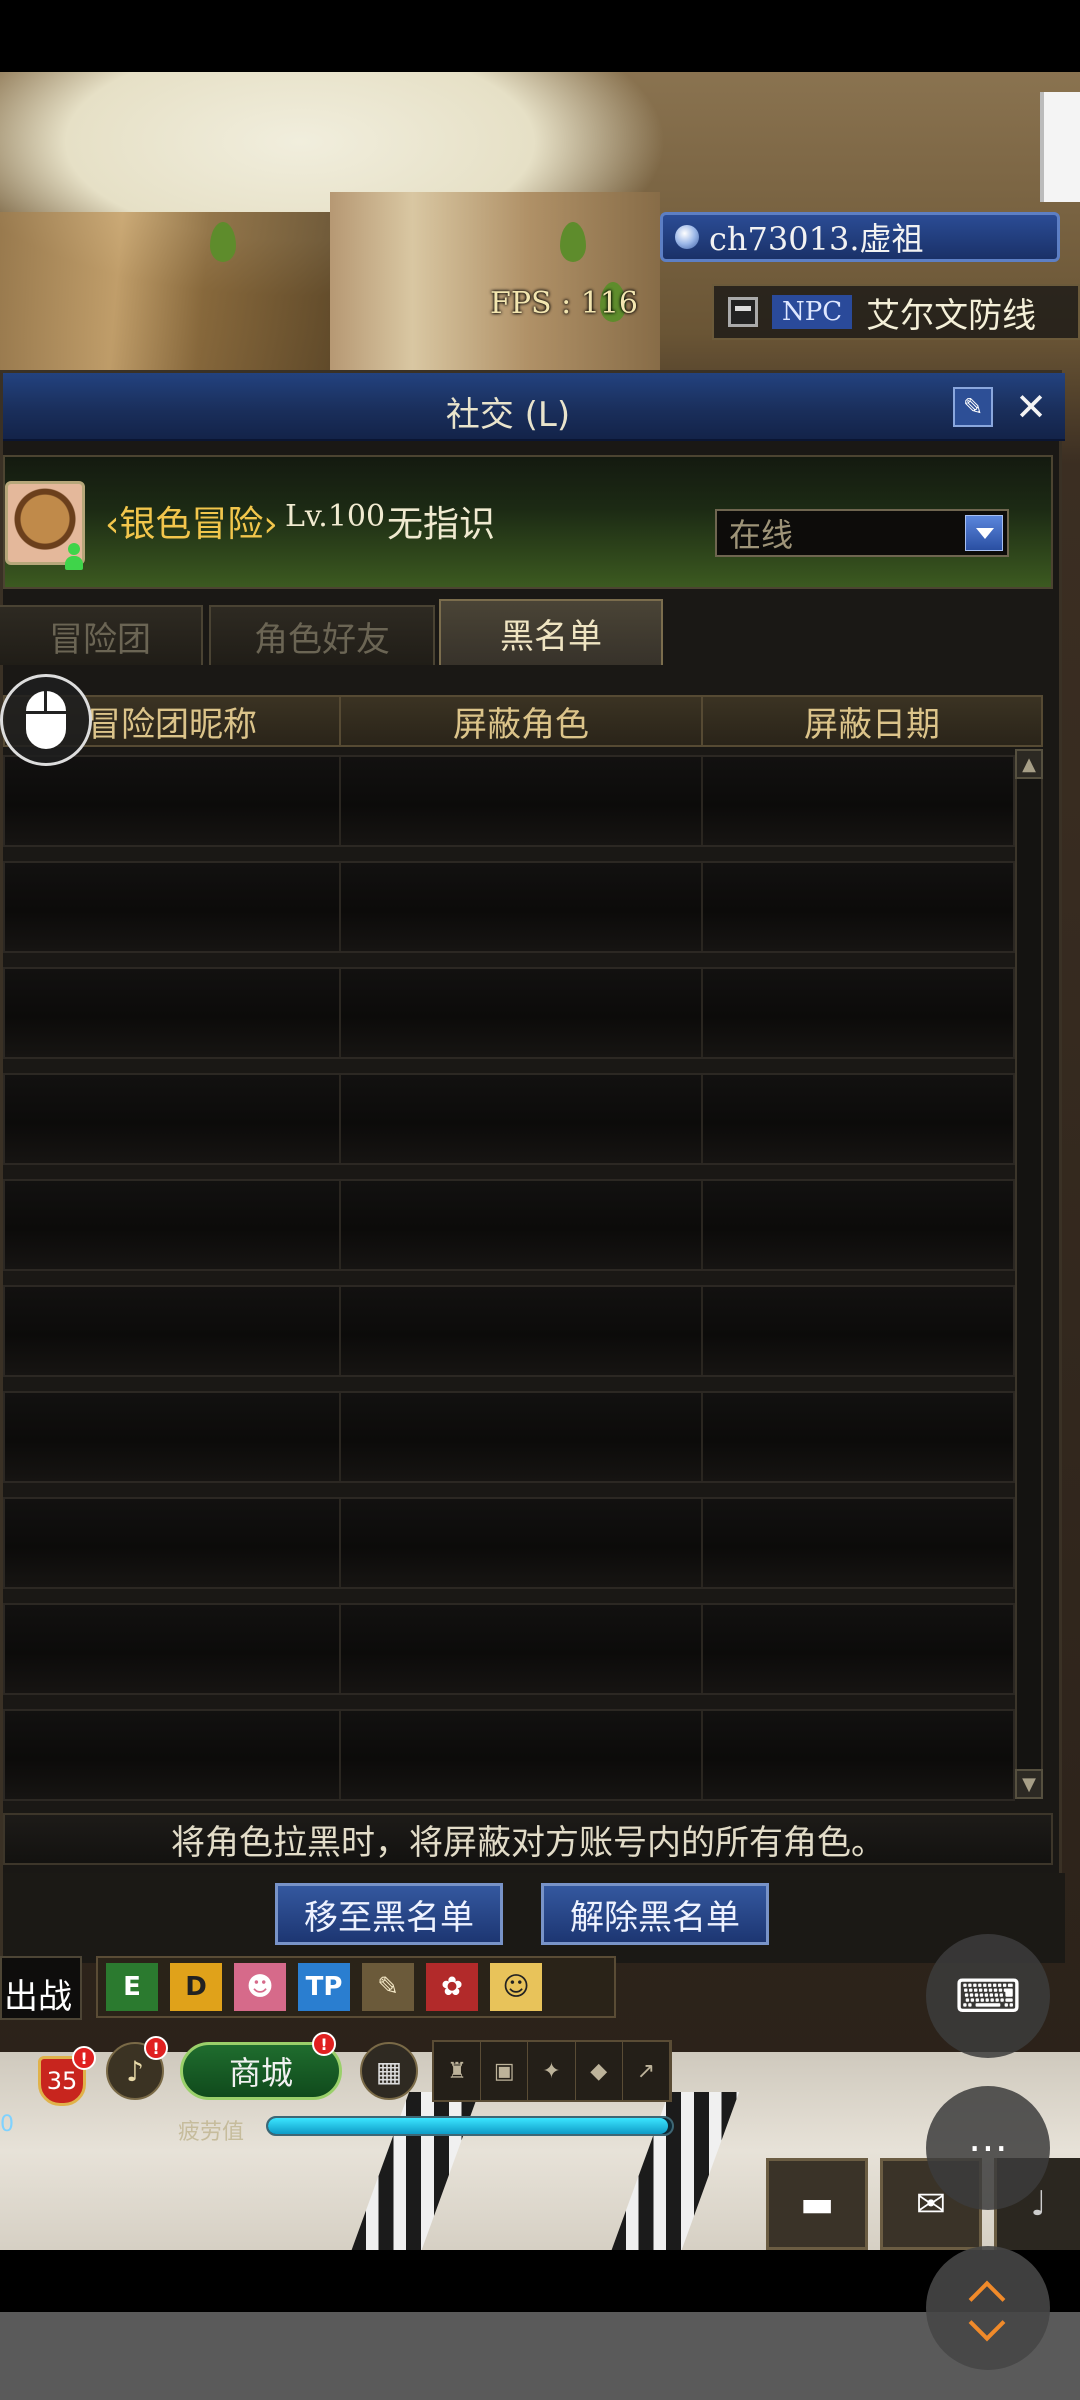  Describe the element at coordinates (46, 720) in the screenshot. I see `mouse-mode-icon` at that location.